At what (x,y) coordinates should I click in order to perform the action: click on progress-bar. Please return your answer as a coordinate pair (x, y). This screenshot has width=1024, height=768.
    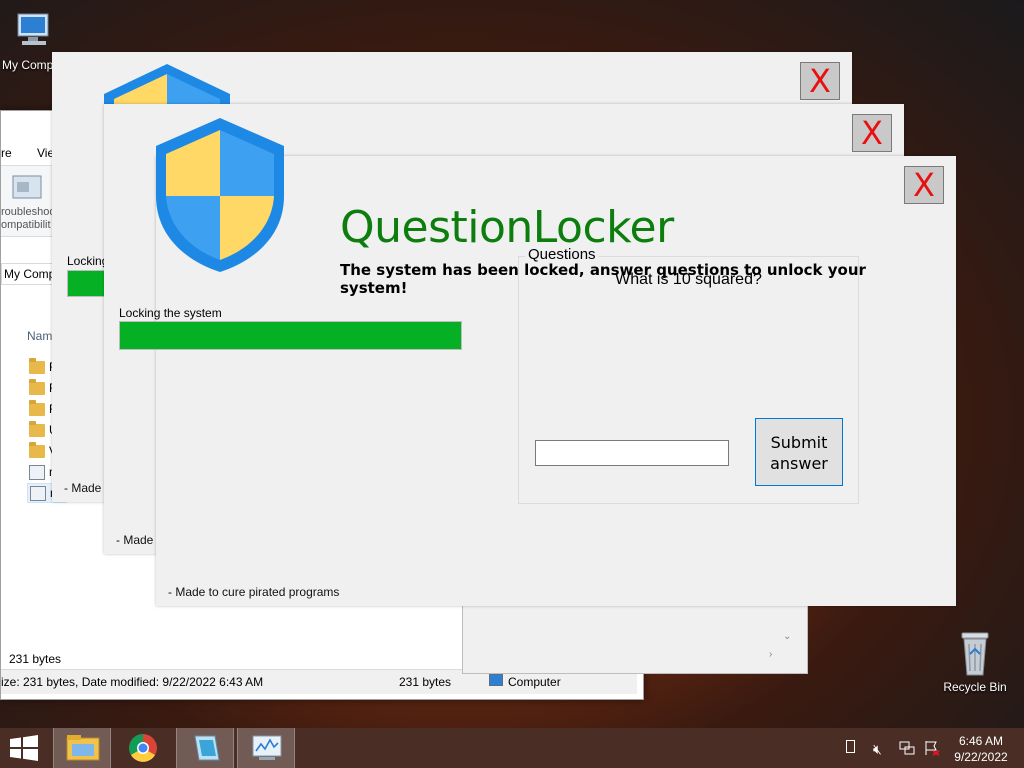
    Looking at the image, I should click on (86, 283).